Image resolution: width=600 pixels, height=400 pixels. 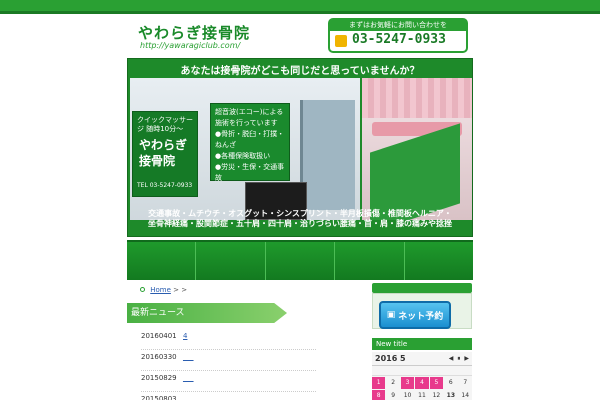 I want to click on calendar-day: 14, so click(x=465, y=395).